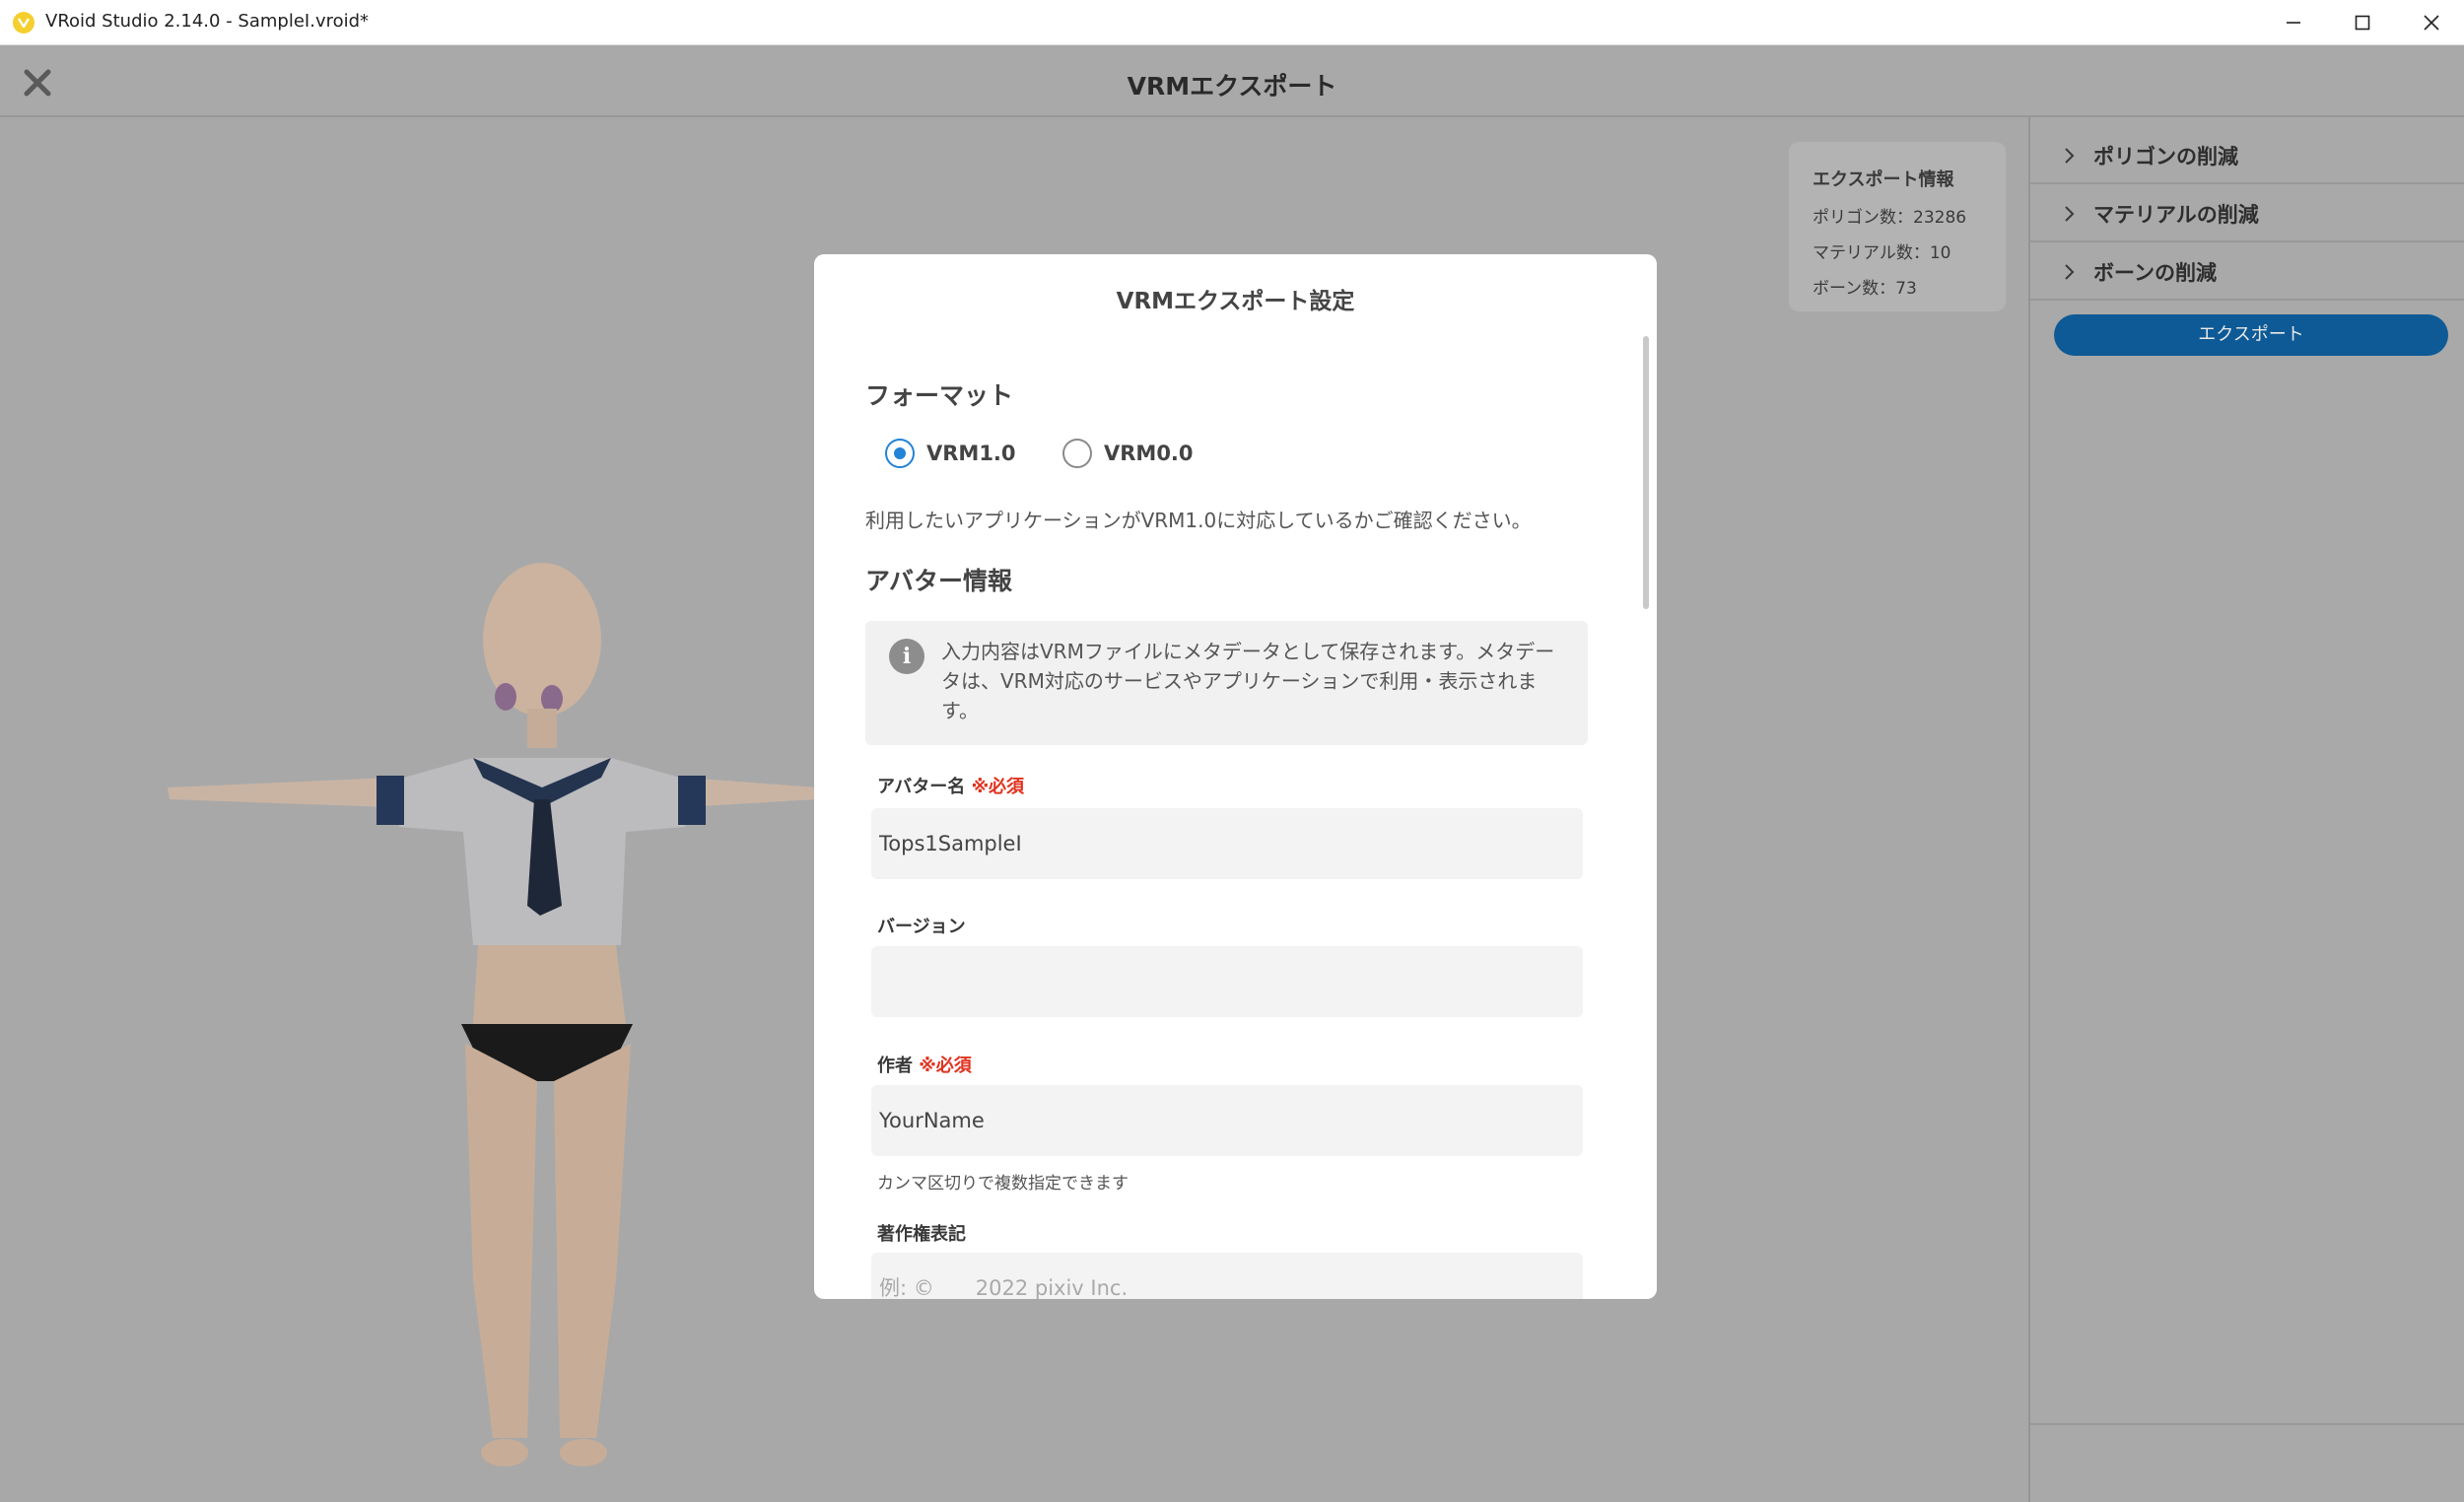 This screenshot has height=1502, width=2464. I want to click on avatar-name-label-text: アバター名, so click(921, 787).